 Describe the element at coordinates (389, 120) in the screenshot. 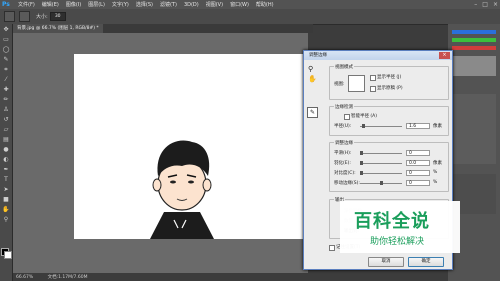

I see `edge-detection-group: 边缘检测 智能半径 (A) 半径(U): 1.6 像素` at that location.